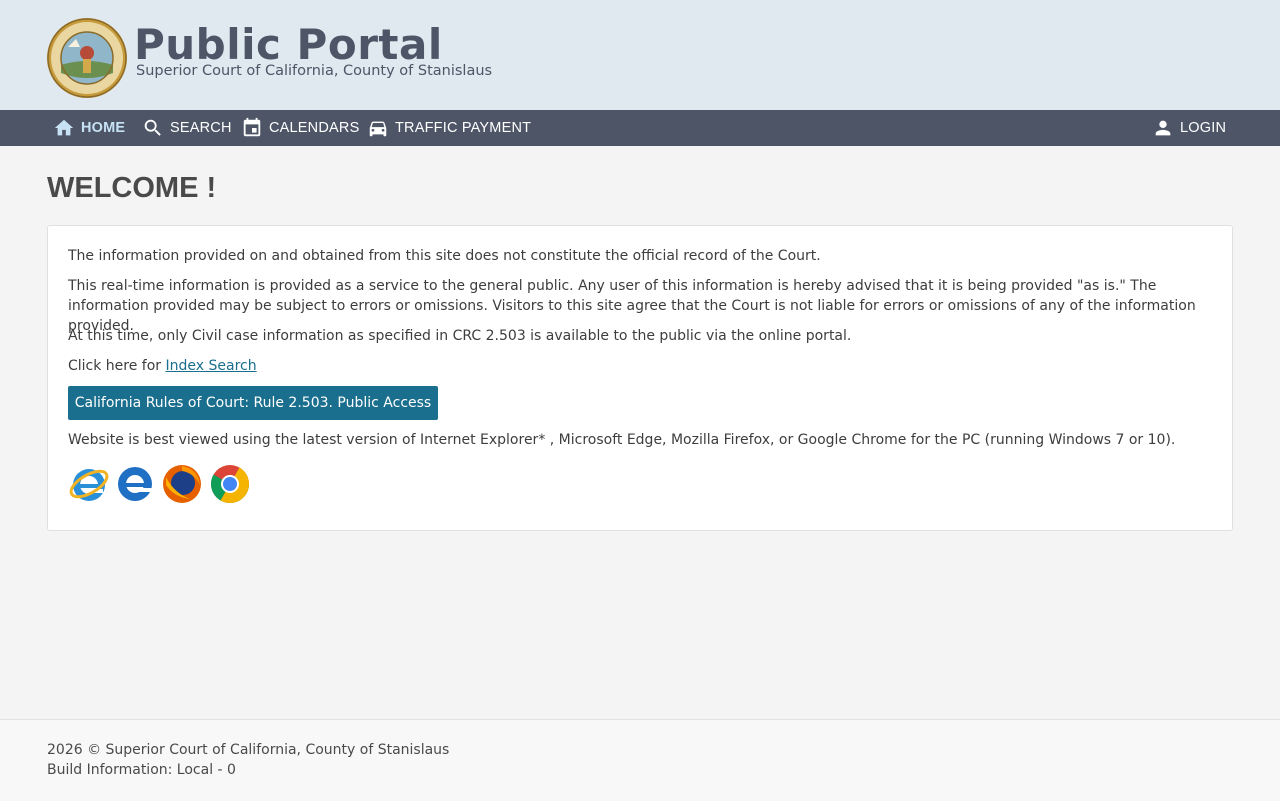 The width and height of the screenshot is (1280, 801). What do you see at coordinates (117, 366) in the screenshot?
I see `index-search-prefix: Click here for` at bounding box center [117, 366].